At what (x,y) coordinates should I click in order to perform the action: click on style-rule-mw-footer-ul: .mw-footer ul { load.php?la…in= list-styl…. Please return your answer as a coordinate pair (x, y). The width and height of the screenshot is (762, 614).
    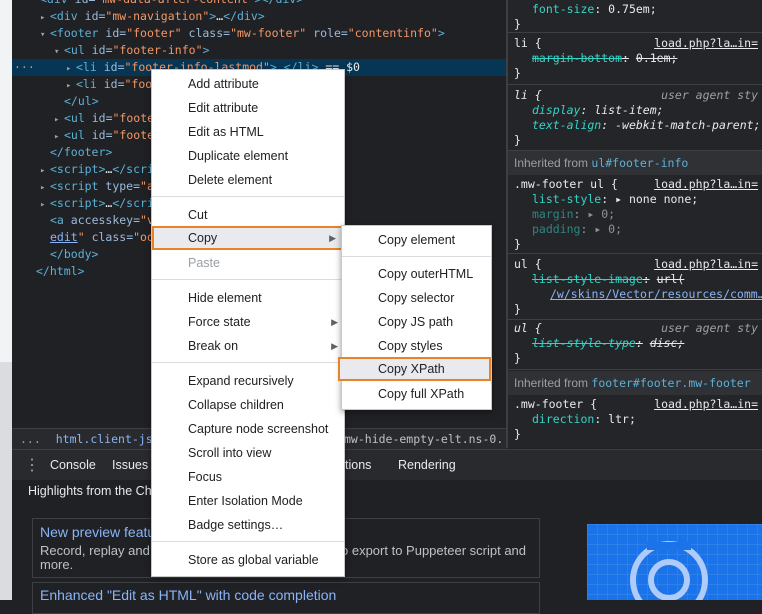
    Looking at the image, I should click on (635, 215).